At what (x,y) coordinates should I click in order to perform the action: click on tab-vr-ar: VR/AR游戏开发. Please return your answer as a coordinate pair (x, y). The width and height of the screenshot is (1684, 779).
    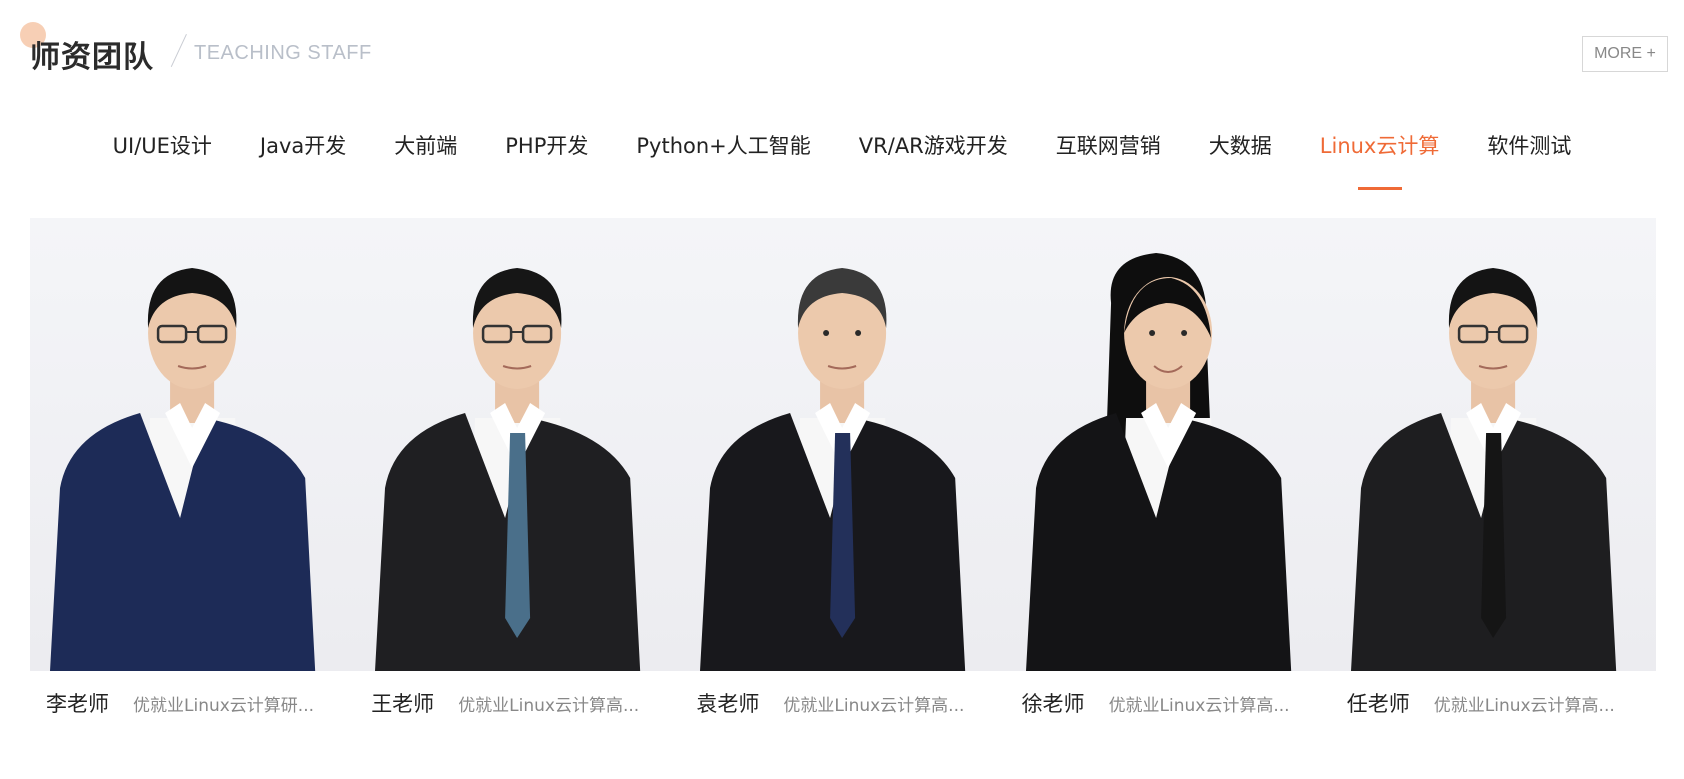
    Looking at the image, I should click on (933, 148).